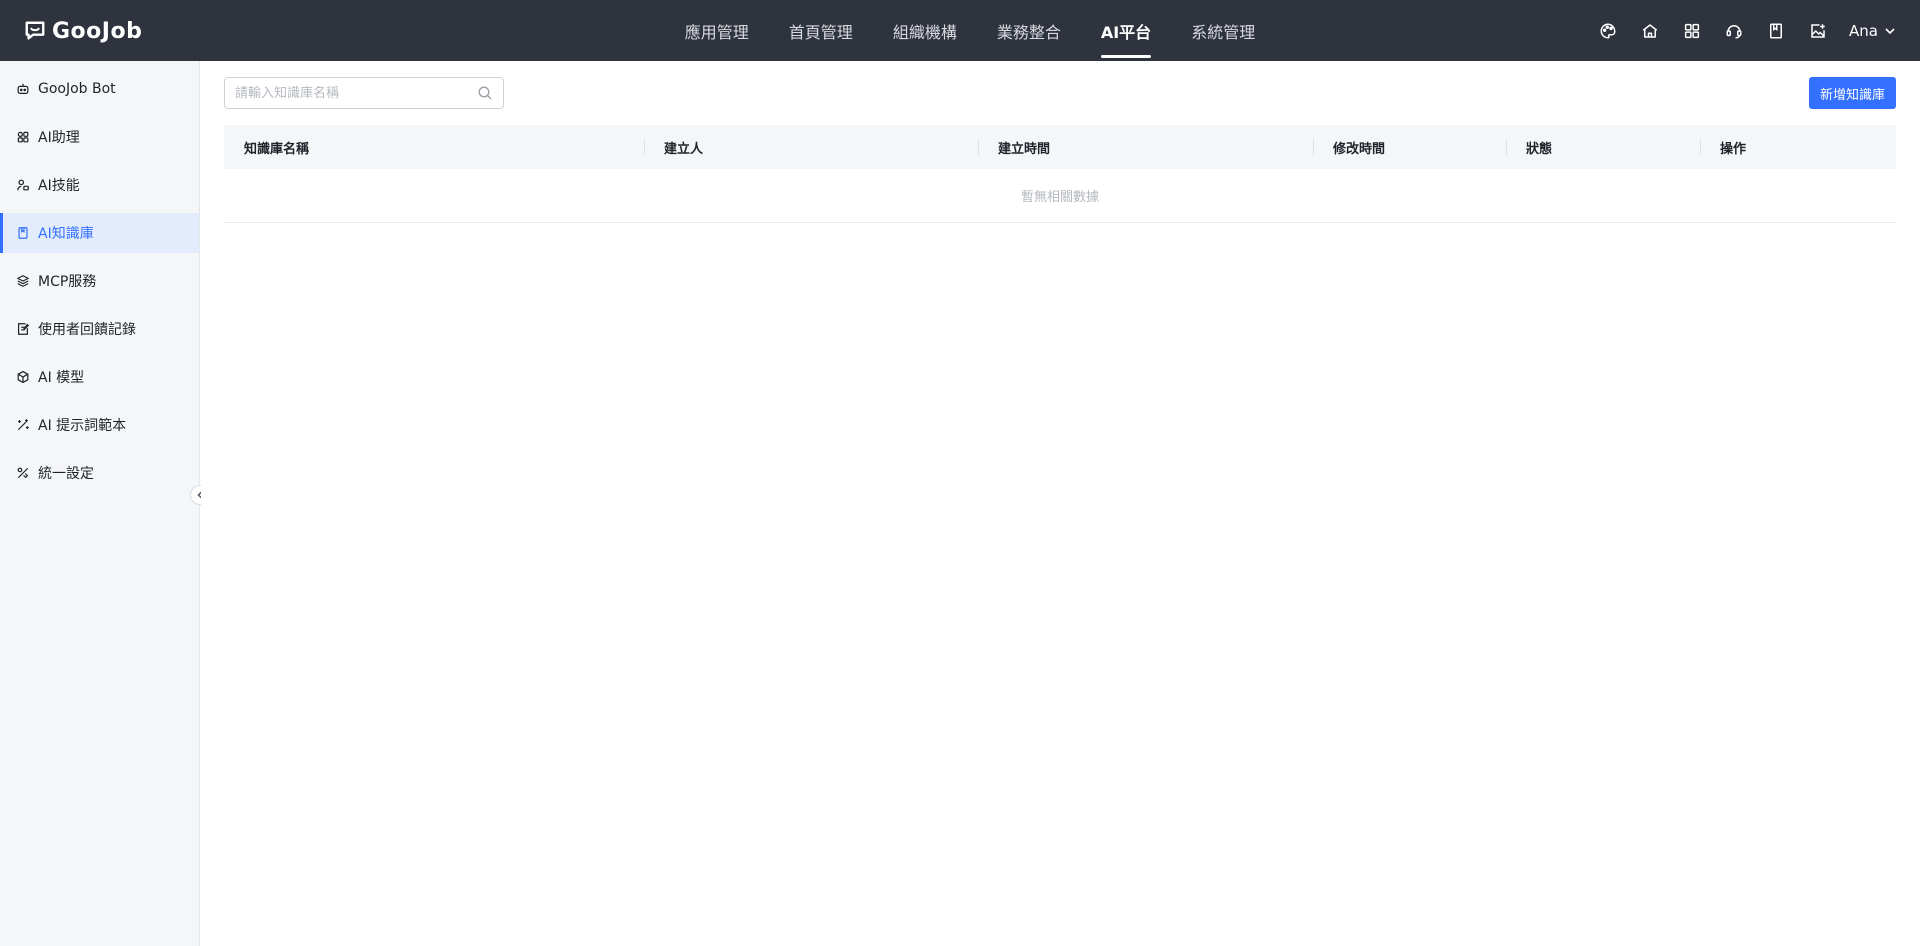  Describe the element at coordinates (717, 30) in the screenshot. I see `nav-item-app-management: 應用管理` at that location.